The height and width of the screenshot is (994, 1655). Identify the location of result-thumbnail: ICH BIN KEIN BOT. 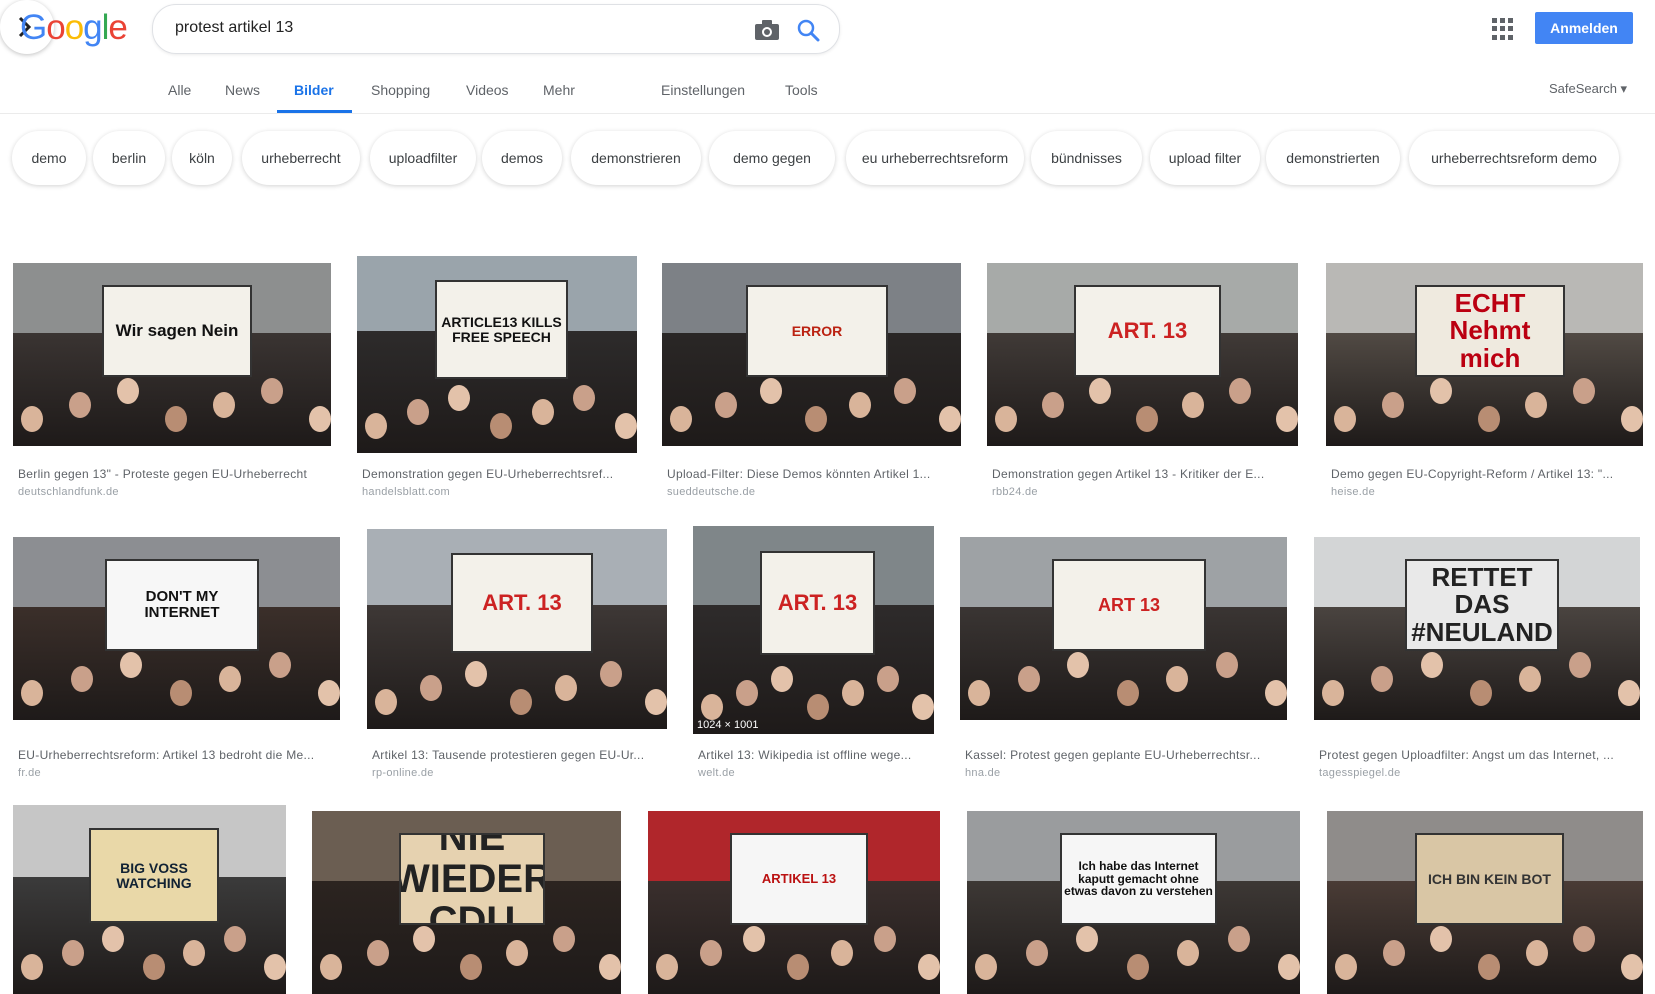
(1485, 902).